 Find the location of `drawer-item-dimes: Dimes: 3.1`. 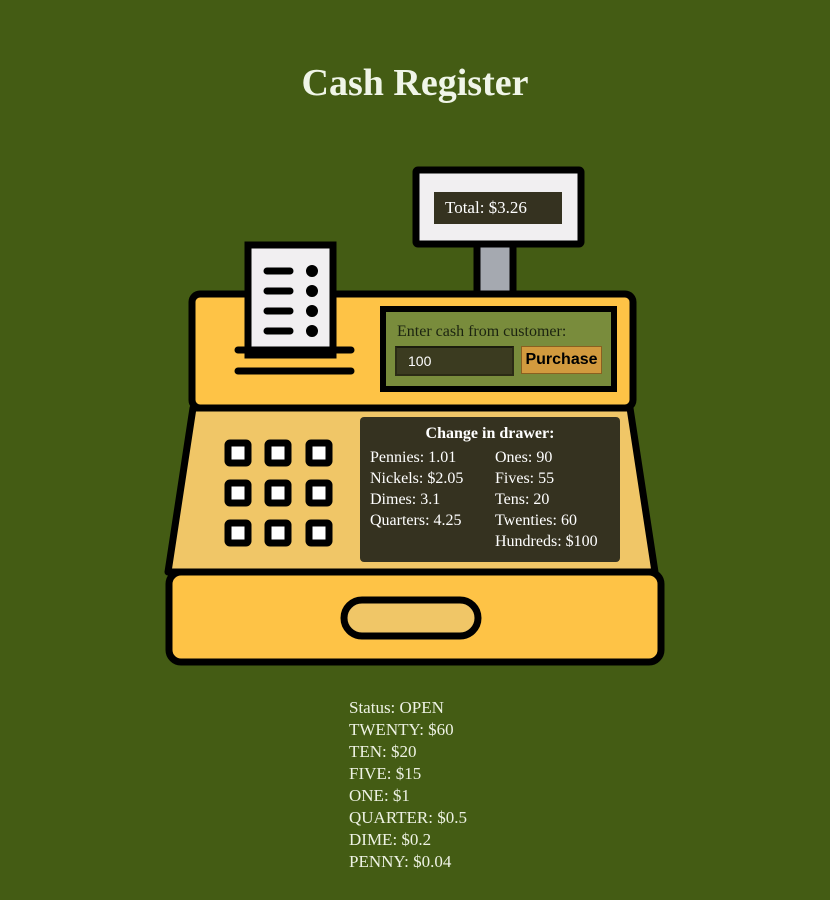

drawer-item-dimes: Dimes: 3.1 is located at coordinates (405, 499).